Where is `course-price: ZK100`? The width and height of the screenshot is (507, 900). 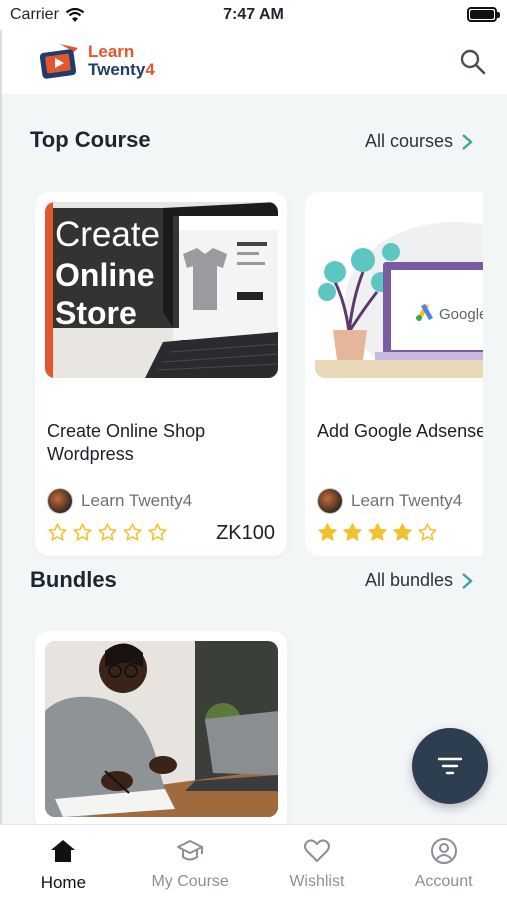
course-price: ZK100 is located at coordinates (245, 533).